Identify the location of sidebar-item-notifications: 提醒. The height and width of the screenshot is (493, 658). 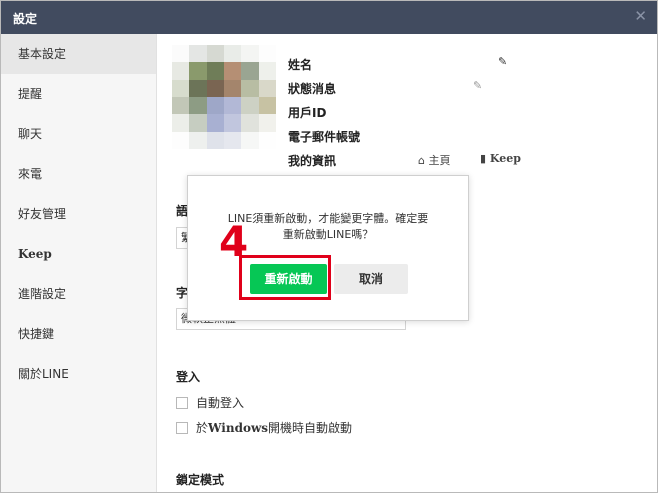
(78, 94).